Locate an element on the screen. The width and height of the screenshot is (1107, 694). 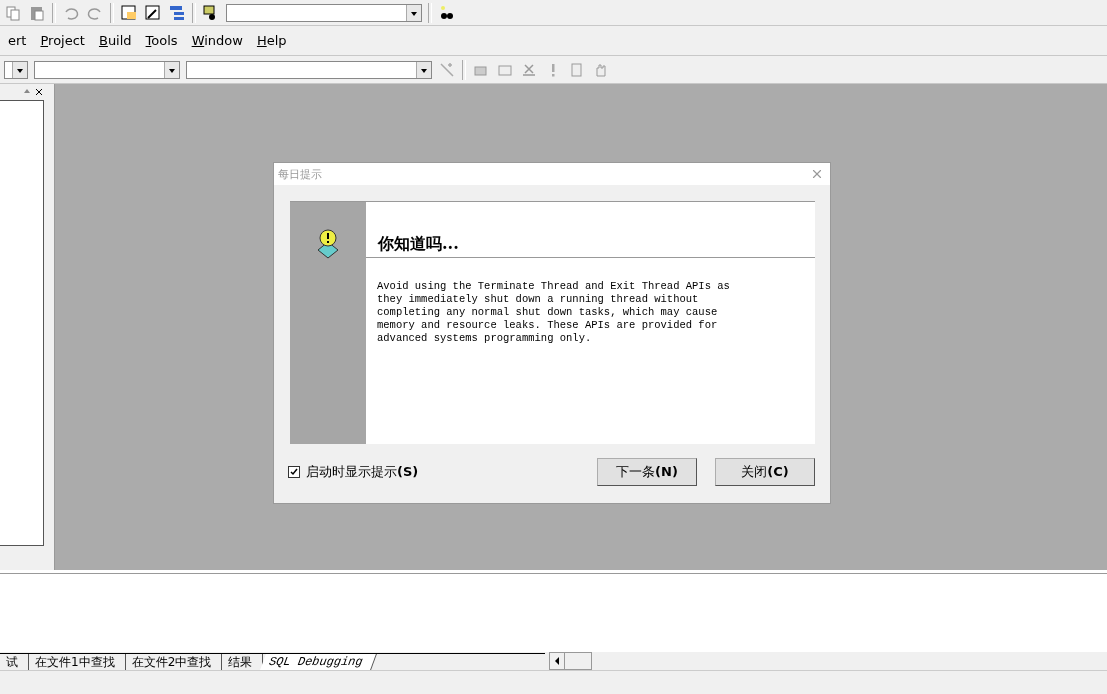
menu-item: Project is located at coordinates (62, 40).